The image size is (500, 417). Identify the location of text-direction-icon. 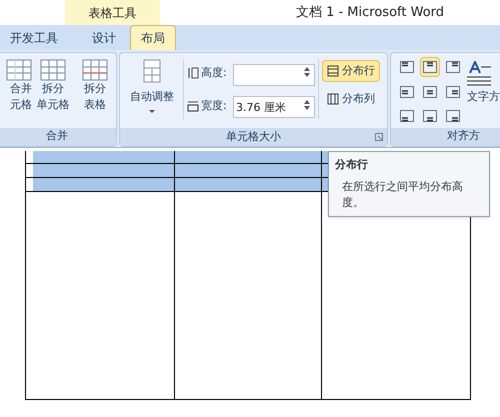
(479, 74).